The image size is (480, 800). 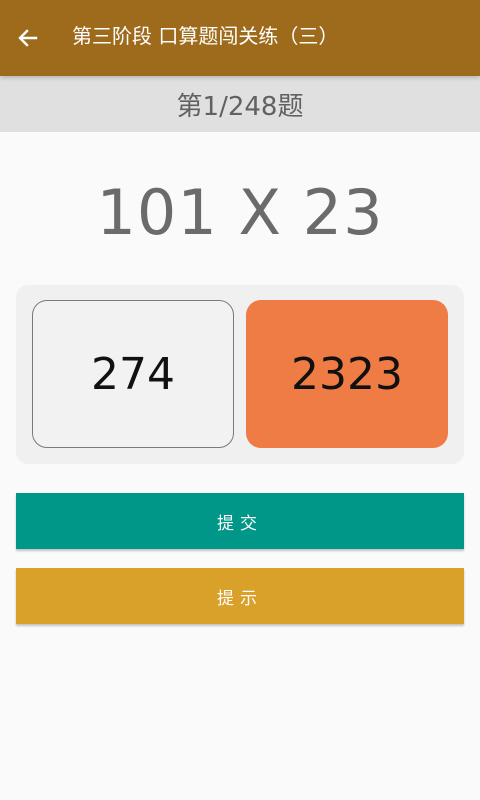 What do you see at coordinates (347, 374) in the screenshot?
I see `answer-option-b: 2323` at bounding box center [347, 374].